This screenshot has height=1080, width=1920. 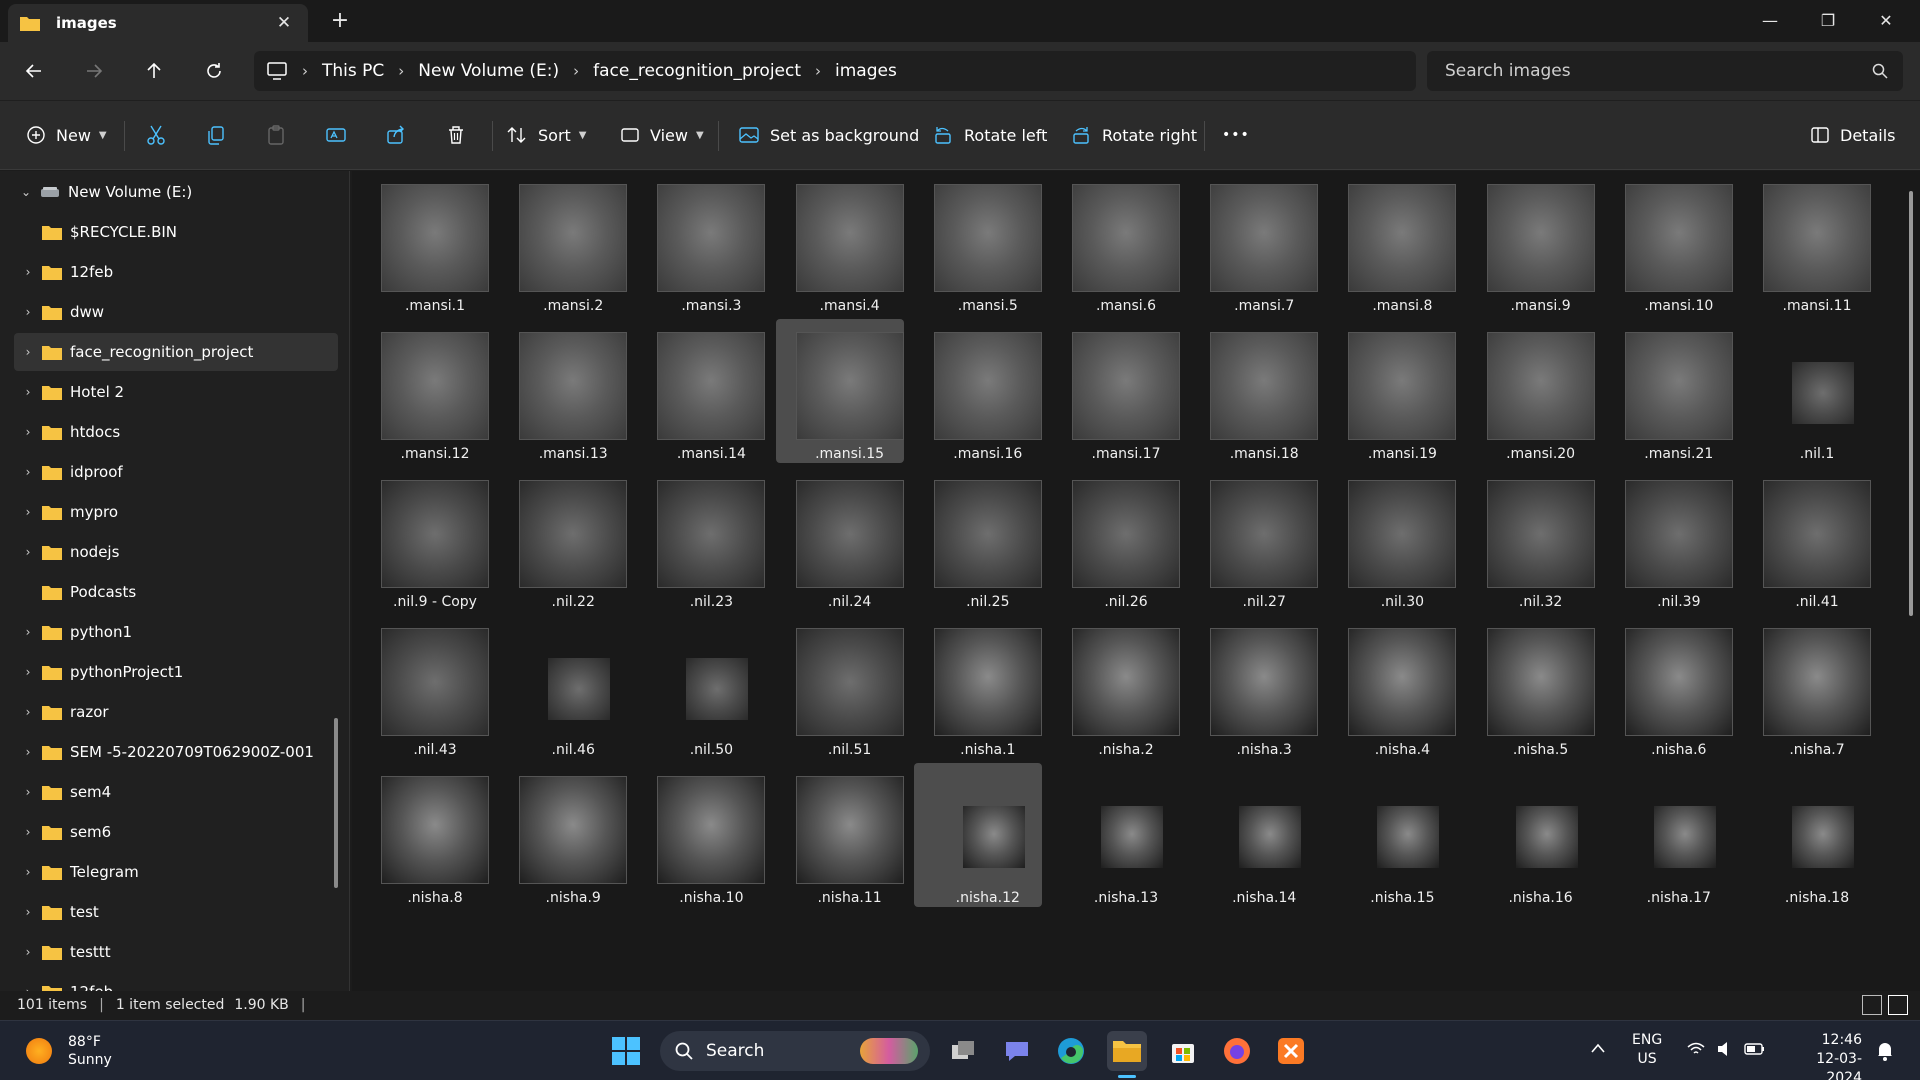 What do you see at coordinates (701, 391) in the screenshot?
I see `file-tile: .mansi.14` at bounding box center [701, 391].